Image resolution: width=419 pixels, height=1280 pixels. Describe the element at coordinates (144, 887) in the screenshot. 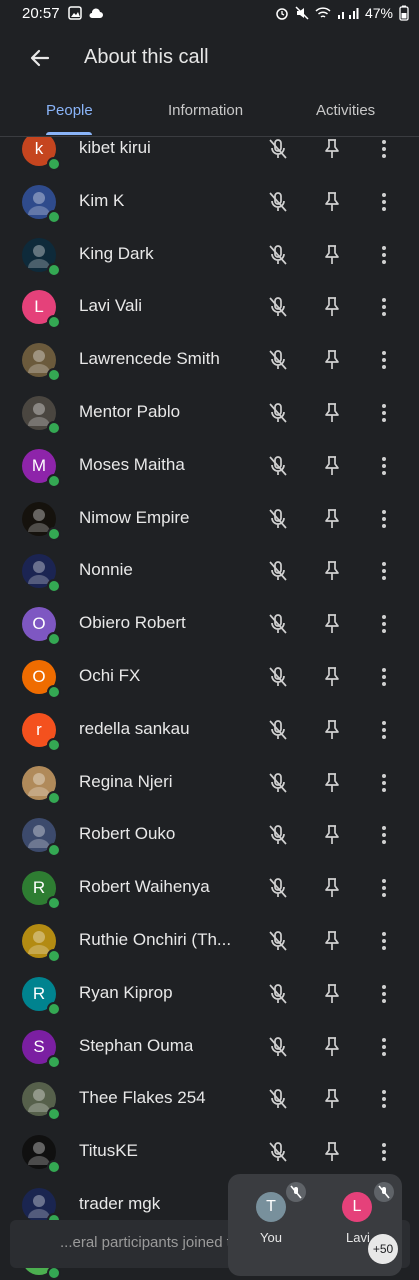

I see `participant-name: Robert Waihenya` at that location.